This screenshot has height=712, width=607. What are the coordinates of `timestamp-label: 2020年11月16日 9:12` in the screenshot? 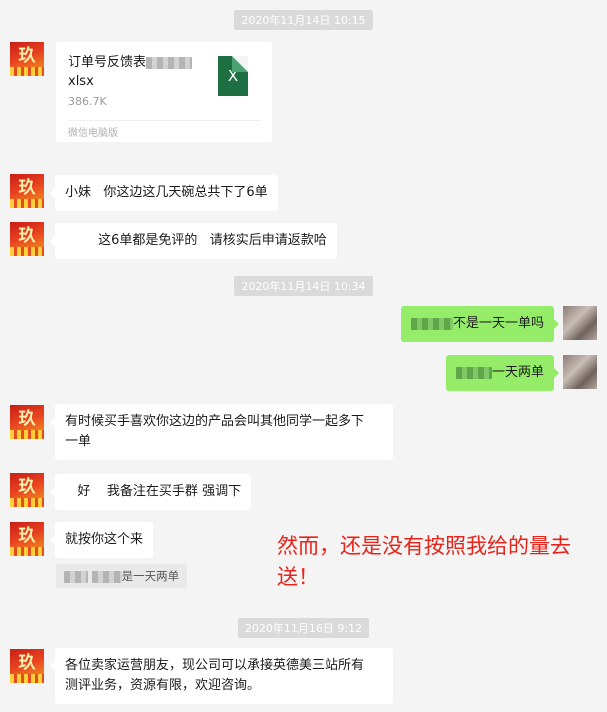 It's located at (303, 628).